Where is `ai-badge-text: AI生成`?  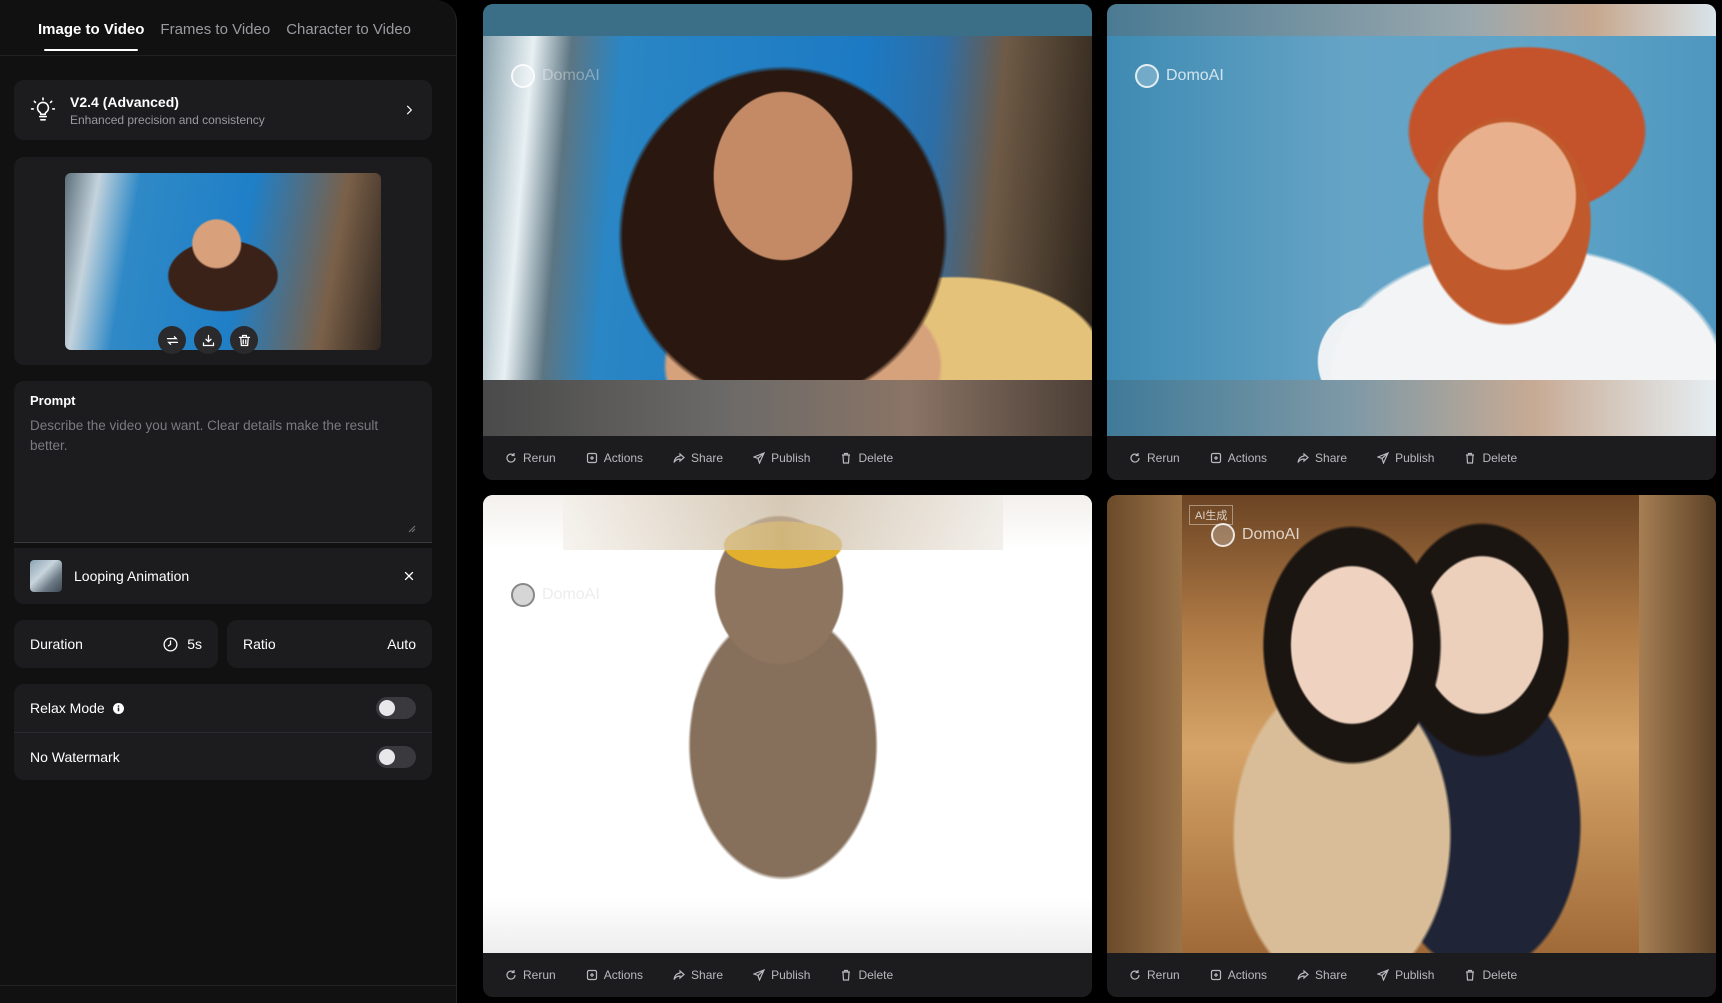 ai-badge-text: AI生成 is located at coordinates (1211, 516).